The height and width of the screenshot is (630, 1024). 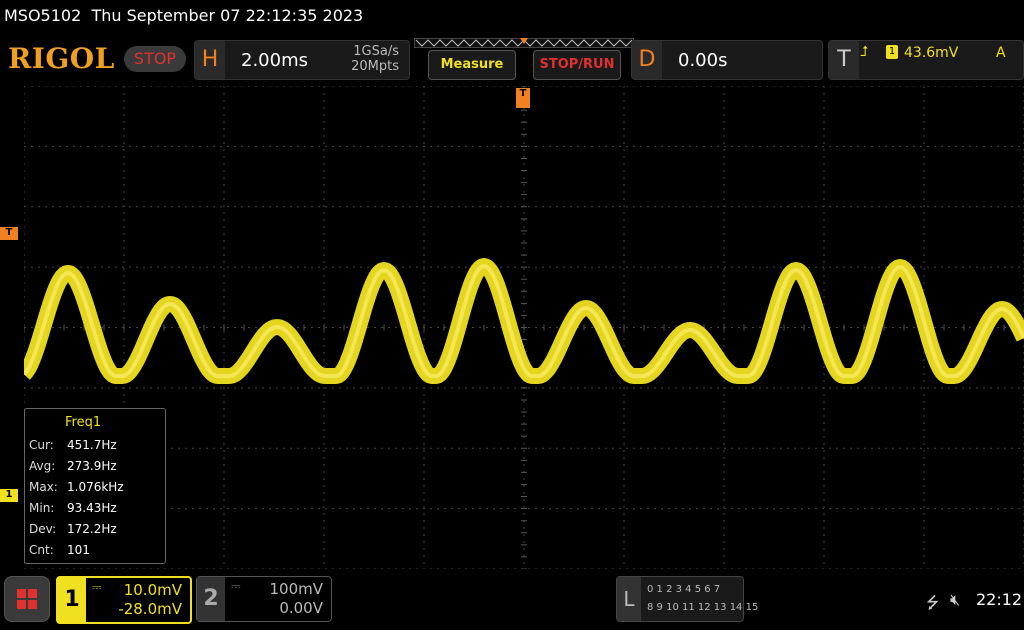 What do you see at coordinates (92, 445) in the screenshot?
I see `measurement-value: 451.7Hz` at bounding box center [92, 445].